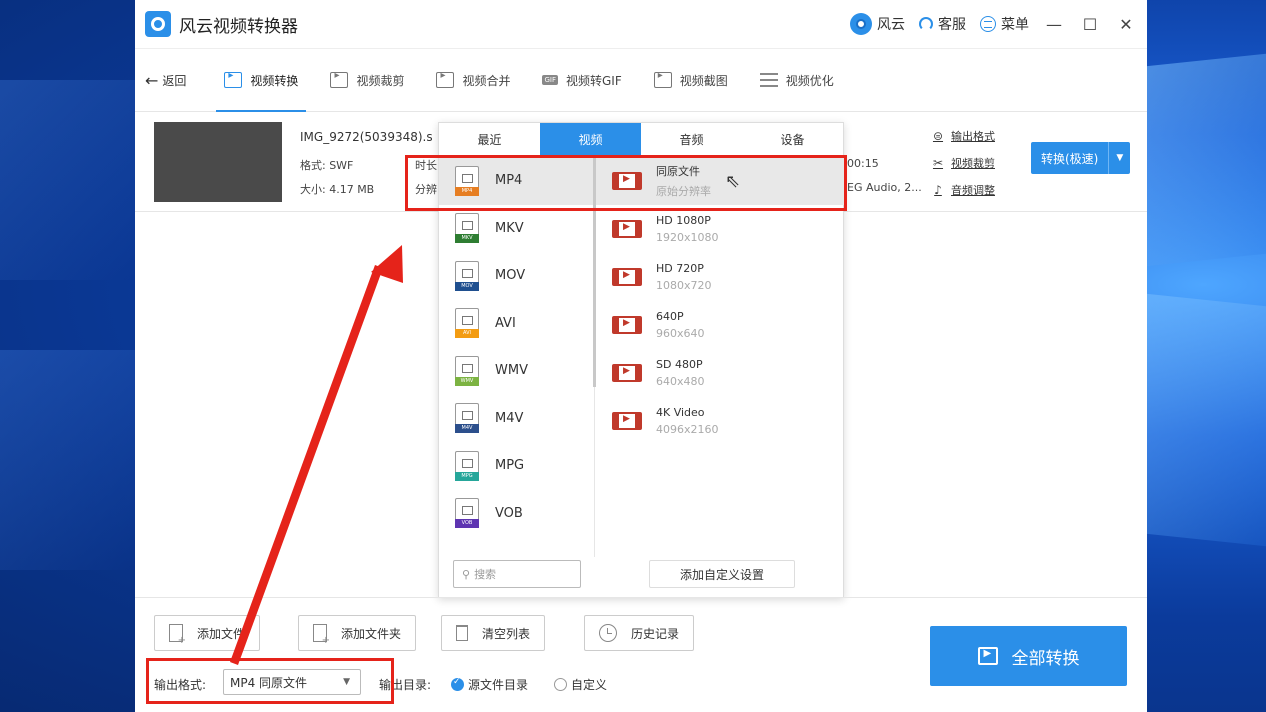 The image size is (1266, 712). I want to click on format-item: MKV MKV, so click(516, 229).